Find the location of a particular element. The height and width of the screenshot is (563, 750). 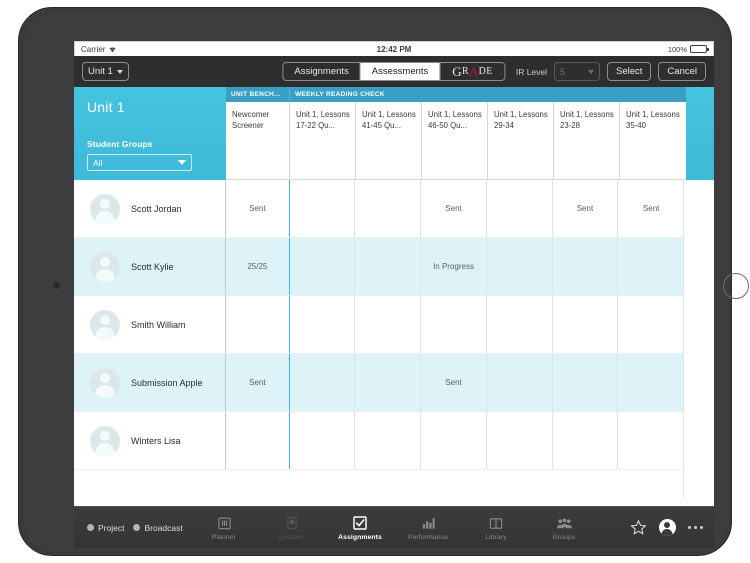

table-row: Scott Kylie 25/25 In Progress is located at coordinates (379, 267).